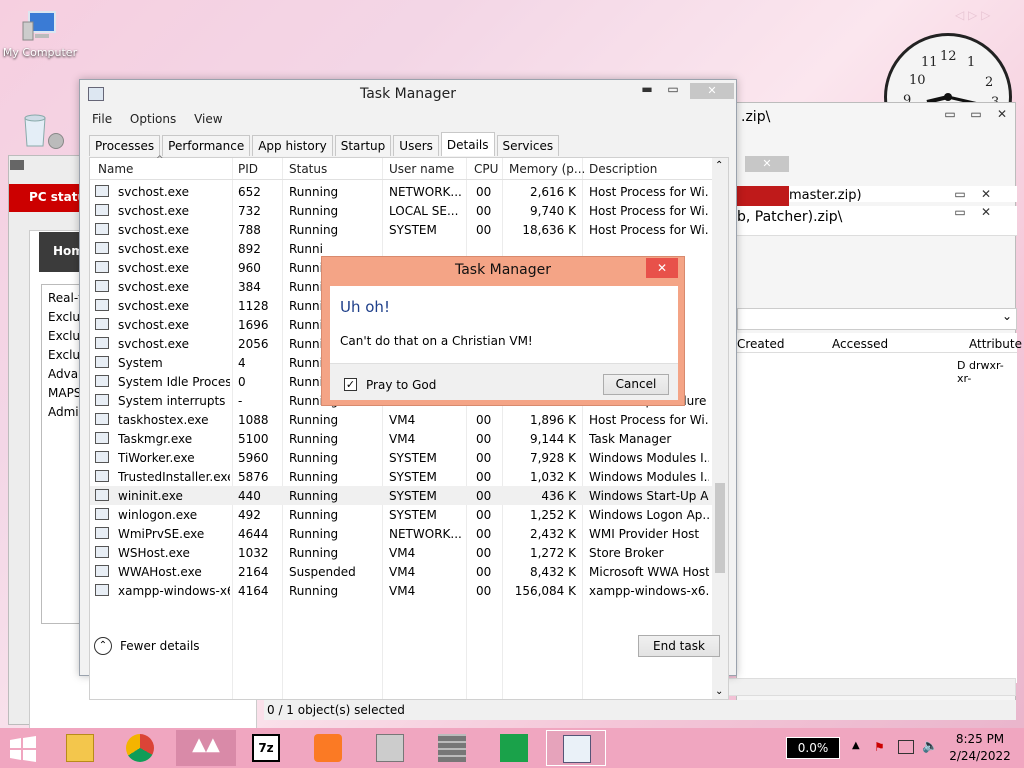 Image resolution: width=1024 pixels, height=768 pixels. Describe the element at coordinates (679, 646) in the screenshot. I see `end-task-button: End task` at that location.